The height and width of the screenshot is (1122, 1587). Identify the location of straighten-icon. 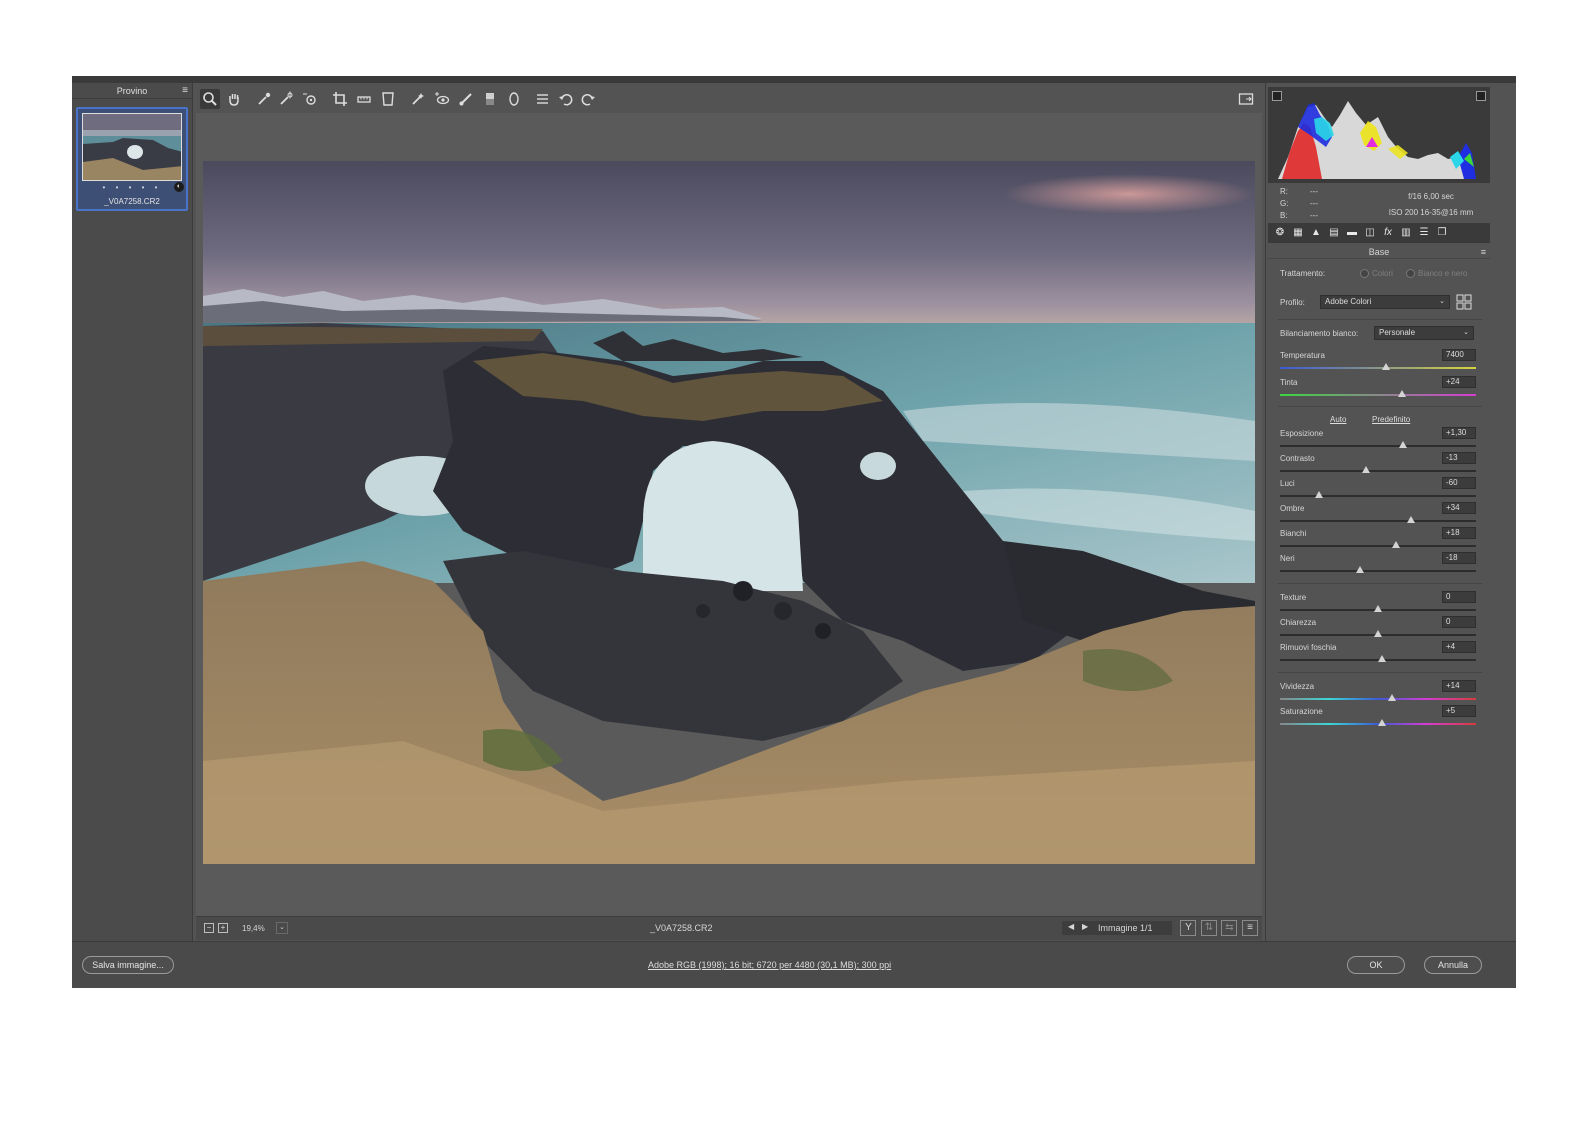
(364, 99).